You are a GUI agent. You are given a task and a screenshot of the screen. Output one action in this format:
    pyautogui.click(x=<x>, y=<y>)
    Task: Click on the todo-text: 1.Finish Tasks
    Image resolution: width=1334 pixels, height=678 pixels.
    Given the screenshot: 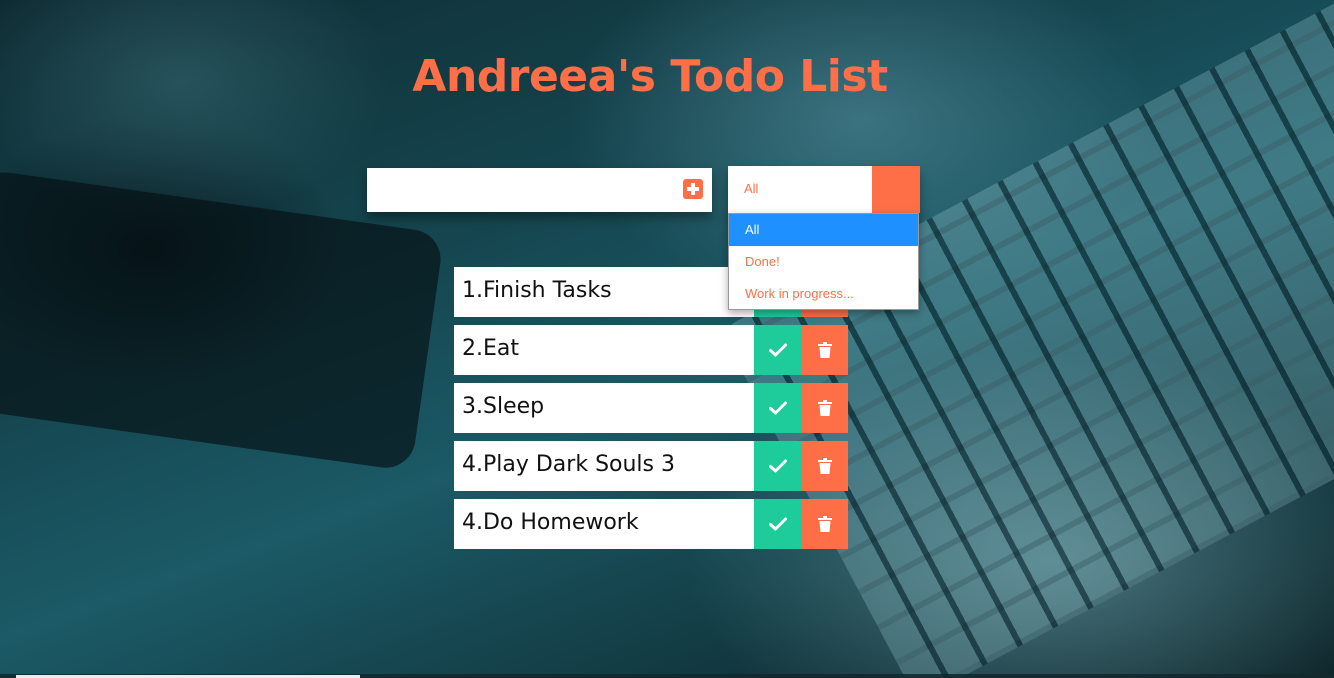 What is the action you would take?
    pyautogui.click(x=537, y=290)
    